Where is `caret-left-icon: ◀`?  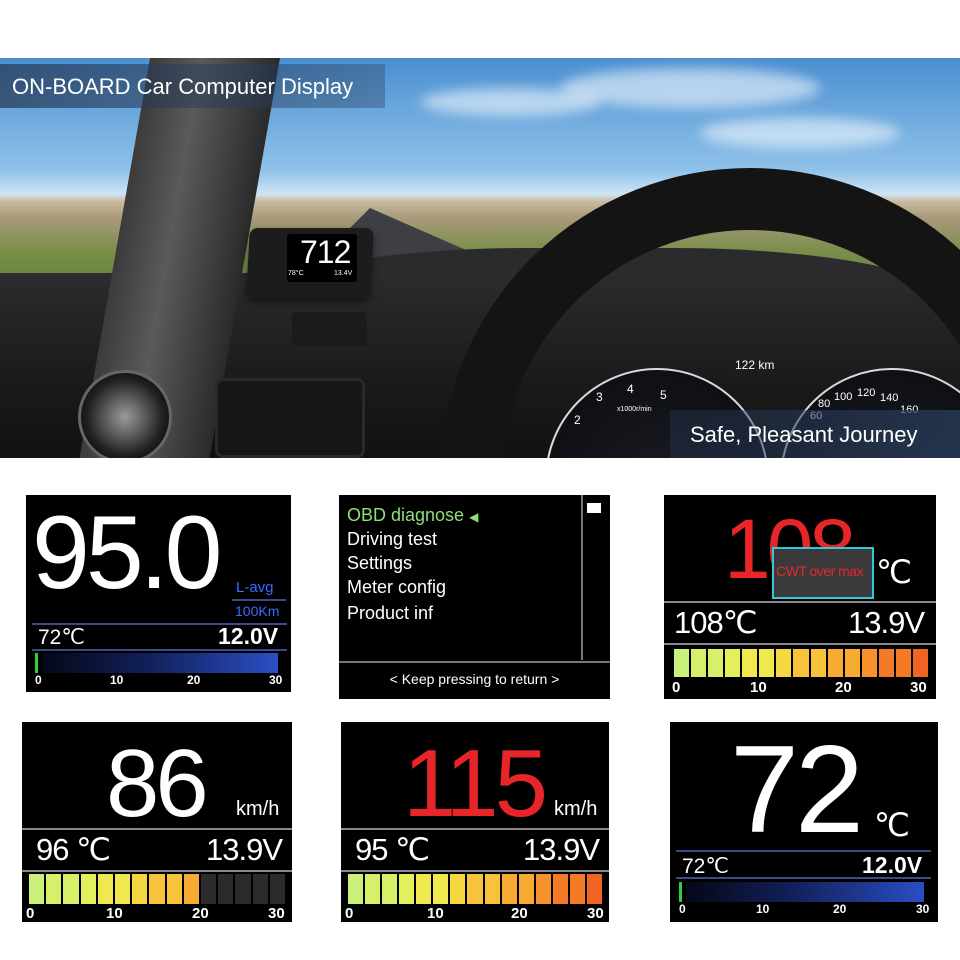 caret-left-icon: ◀ is located at coordinates (474, 517).